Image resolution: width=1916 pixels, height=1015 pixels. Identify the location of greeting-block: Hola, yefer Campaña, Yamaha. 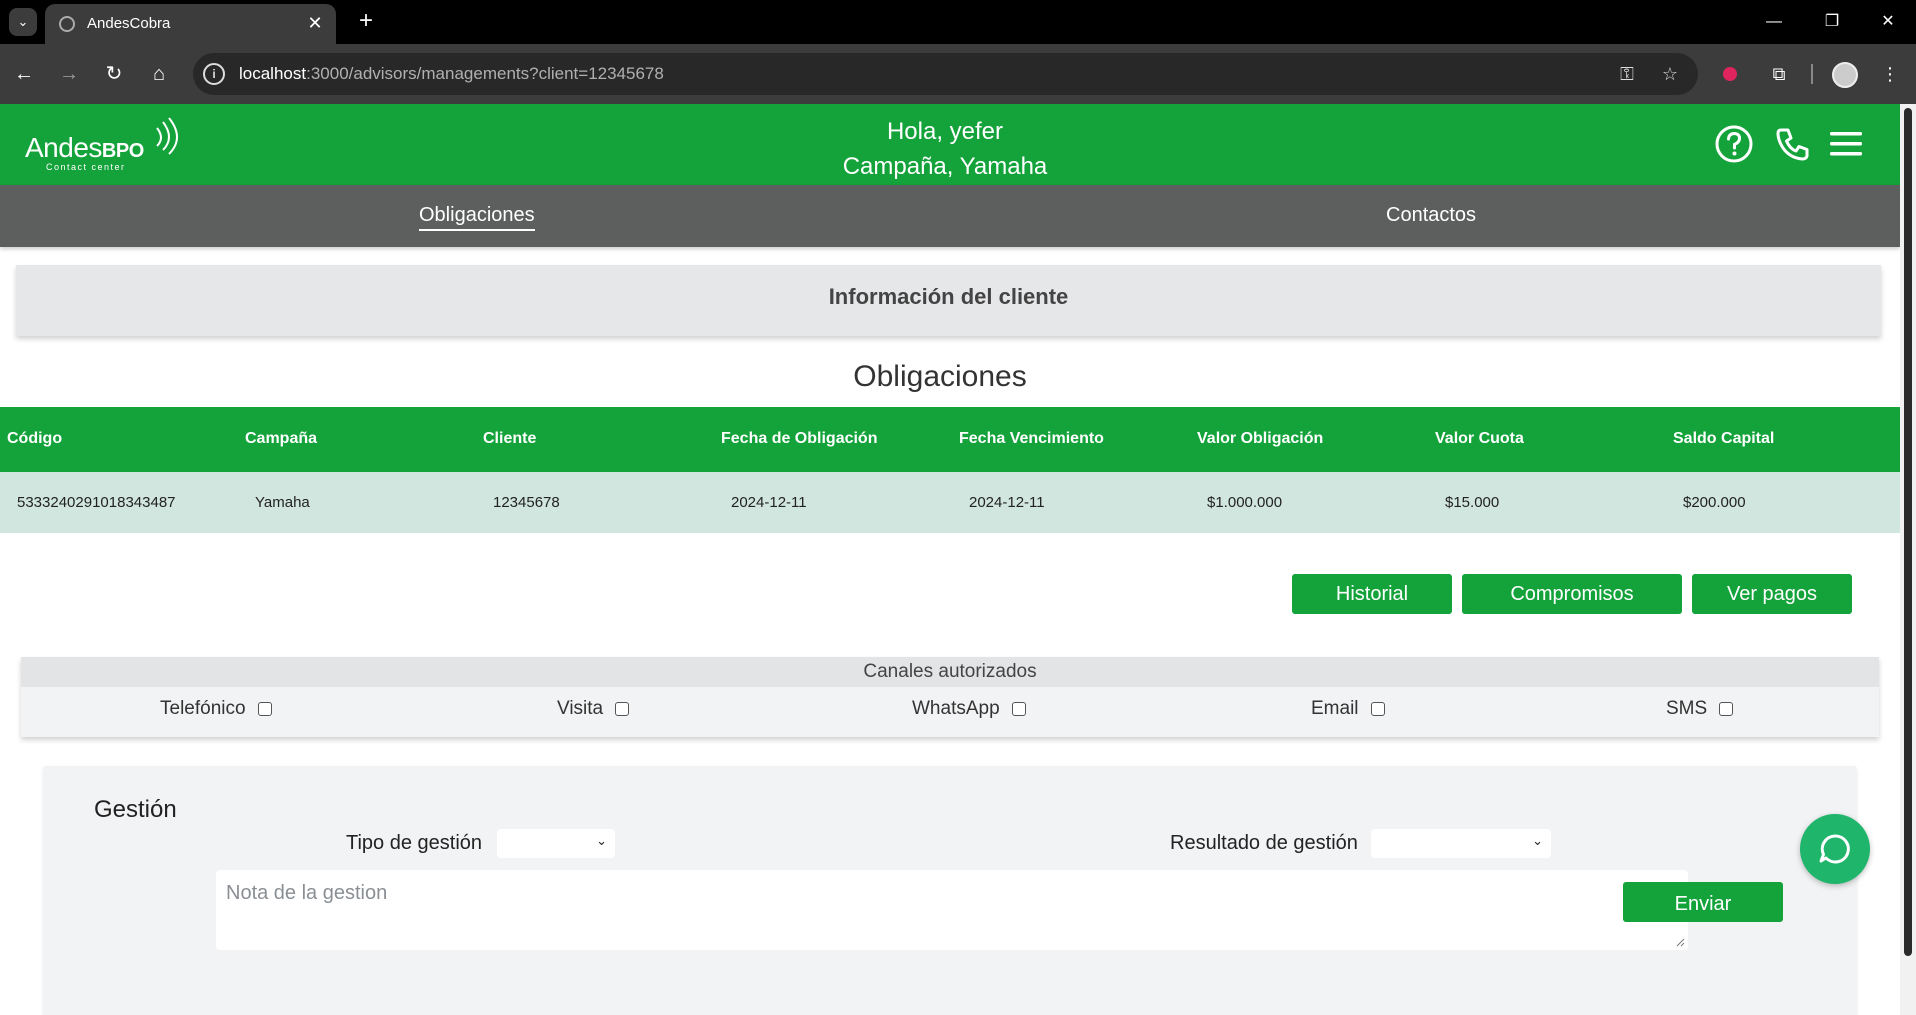
(945, 149).